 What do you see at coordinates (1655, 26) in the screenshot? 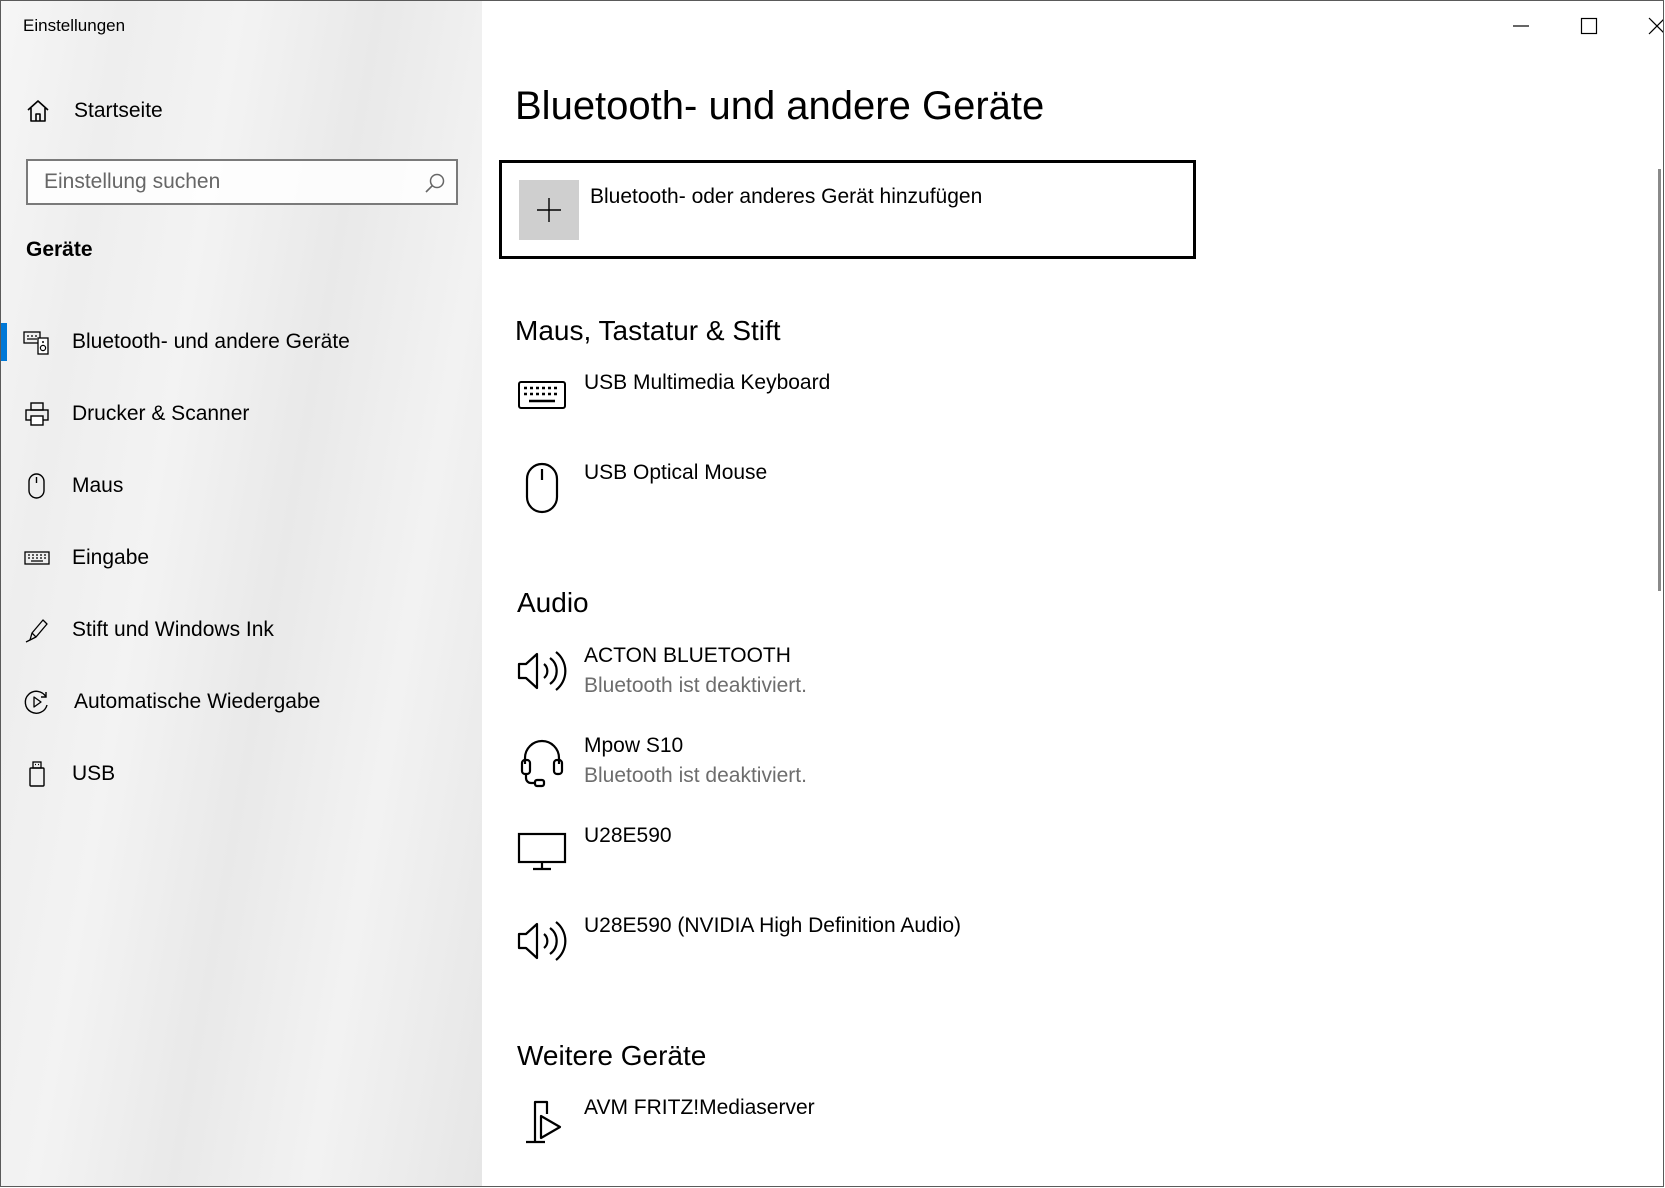
I see `close-icon` at bounding box center [1655, 26].